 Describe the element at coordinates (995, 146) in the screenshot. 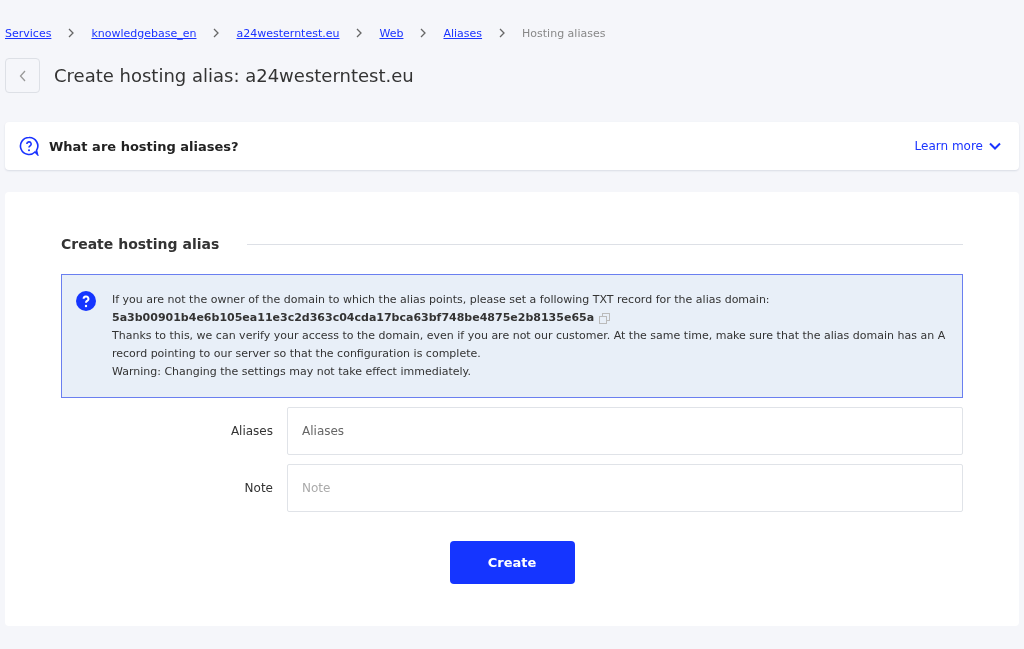

I see `chevron-down-icon` at that location.